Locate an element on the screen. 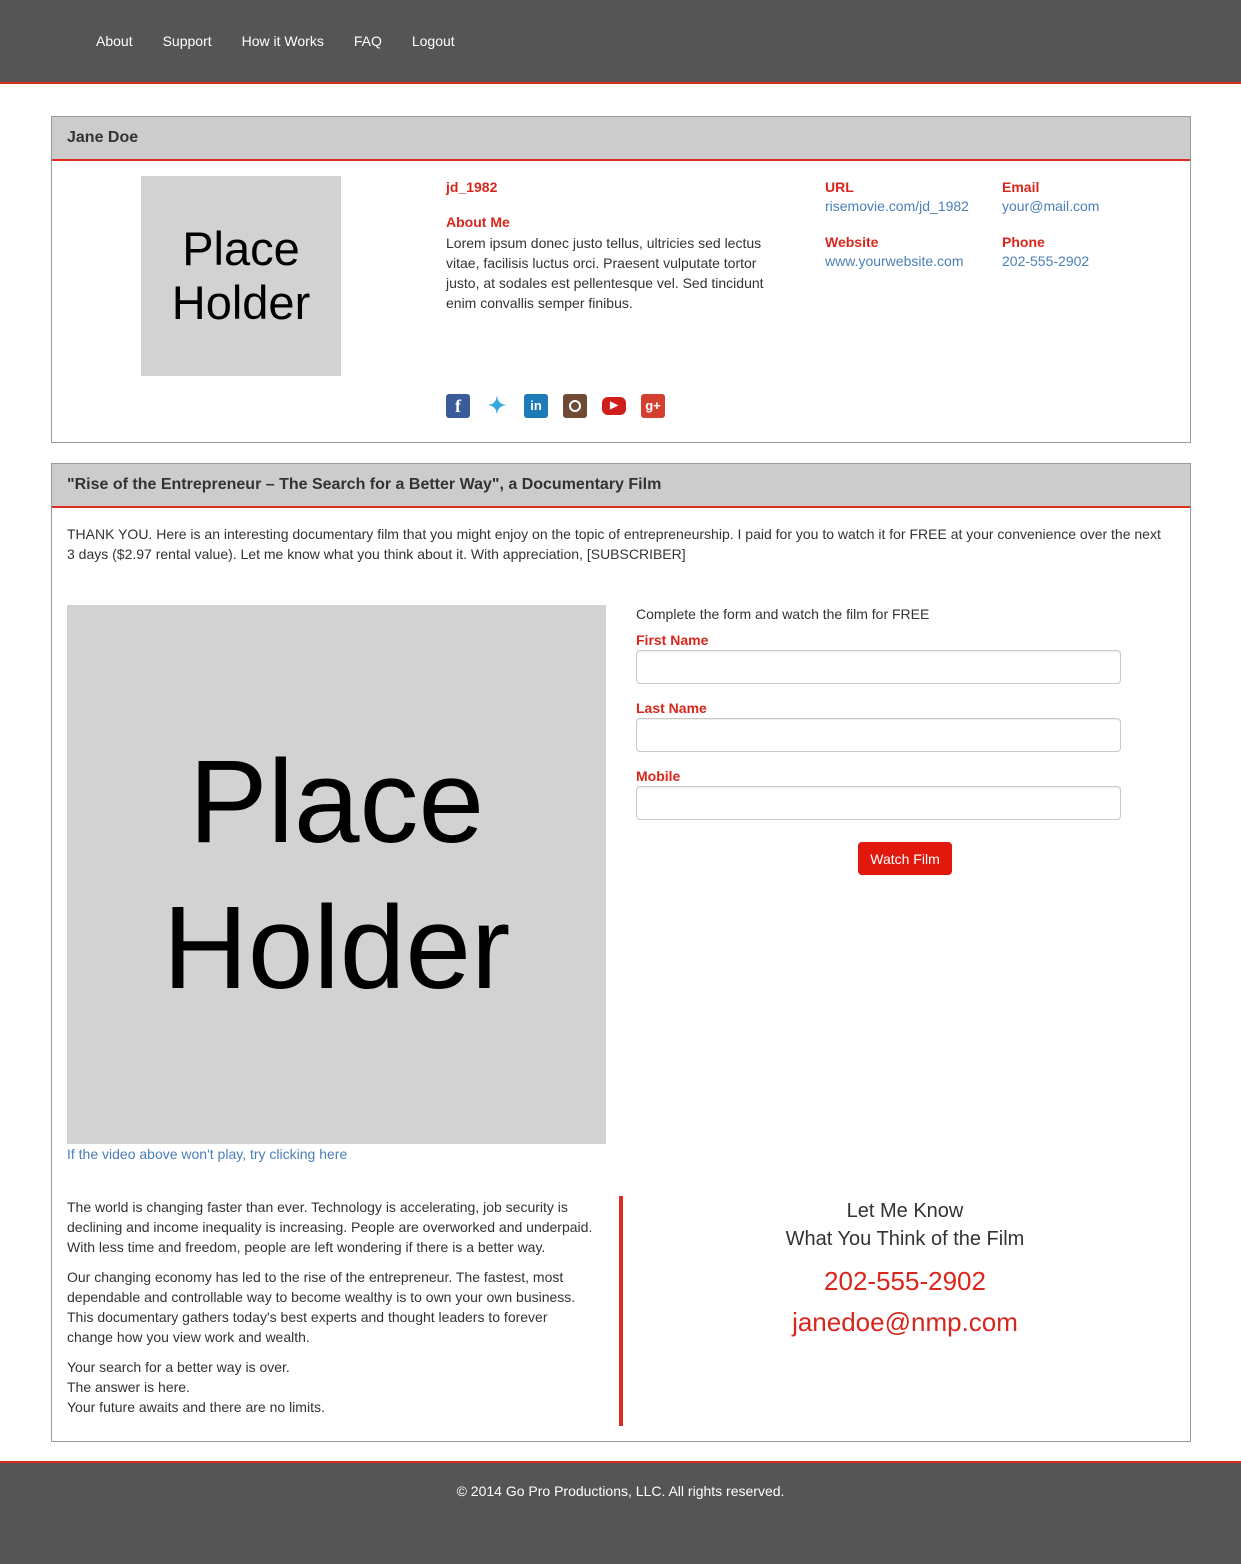 Image resolution: width=1241 pixels, height=1564 pixels. linkedin-icon: in is located at coordinates (536, 406).